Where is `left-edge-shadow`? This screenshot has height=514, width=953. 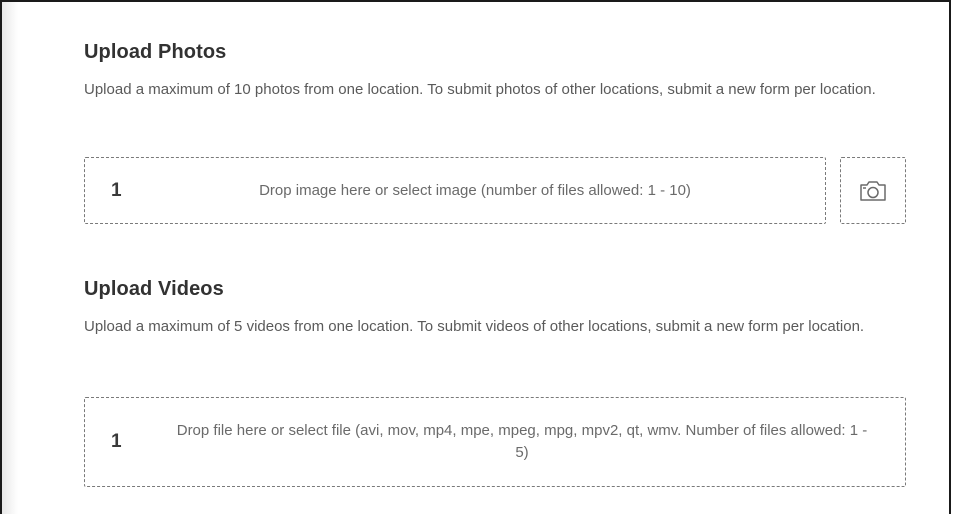
left-edge-shadow is located at coordinates (10, 258).